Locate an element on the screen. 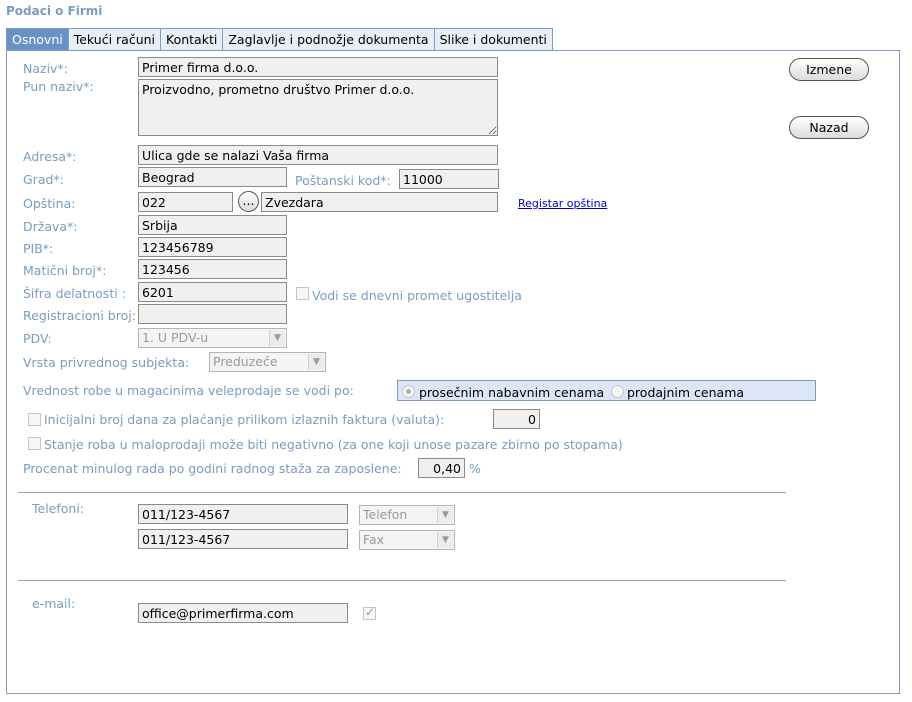 The height and width of the screenshot is (702, 912). grad-label: Grad*: is located at coordinates (43, 179).